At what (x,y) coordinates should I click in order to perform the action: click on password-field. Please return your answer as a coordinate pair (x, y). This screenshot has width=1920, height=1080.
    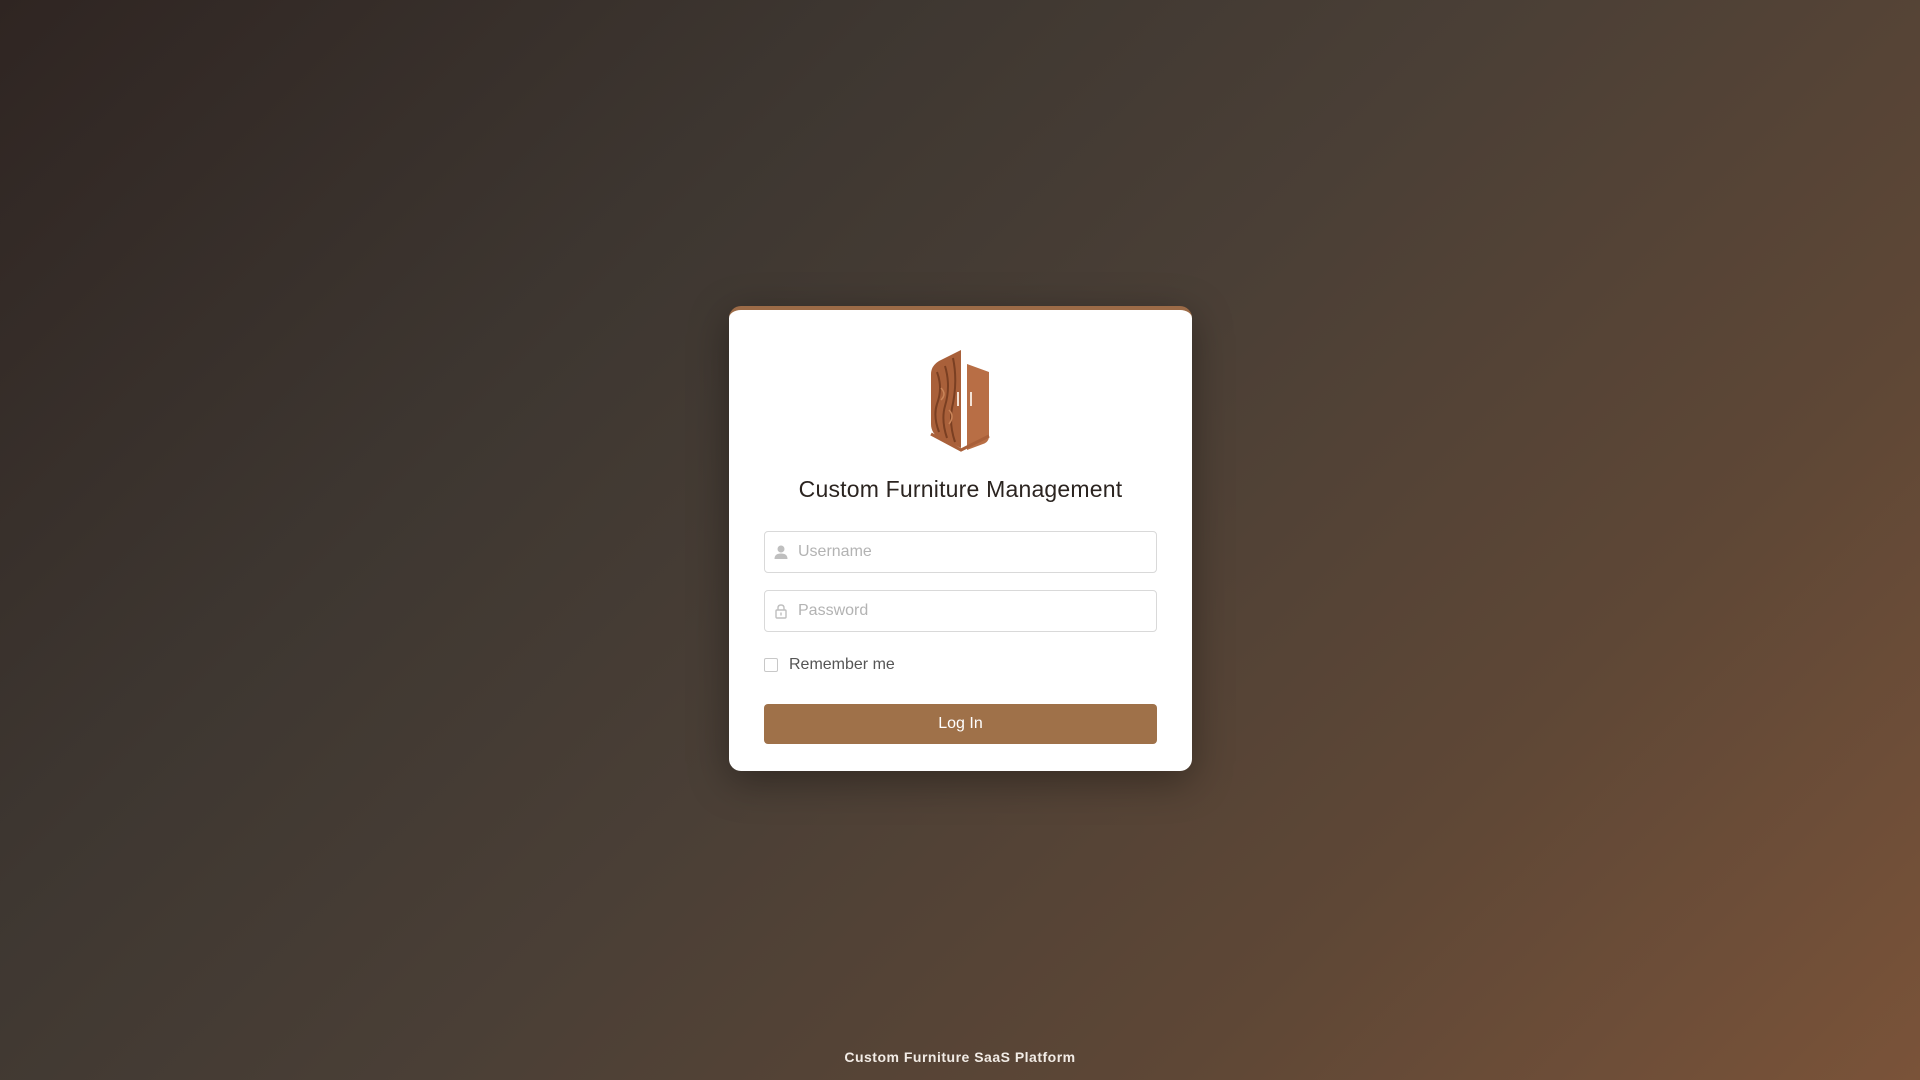
    Looking at the image, I should click on (960, 611).